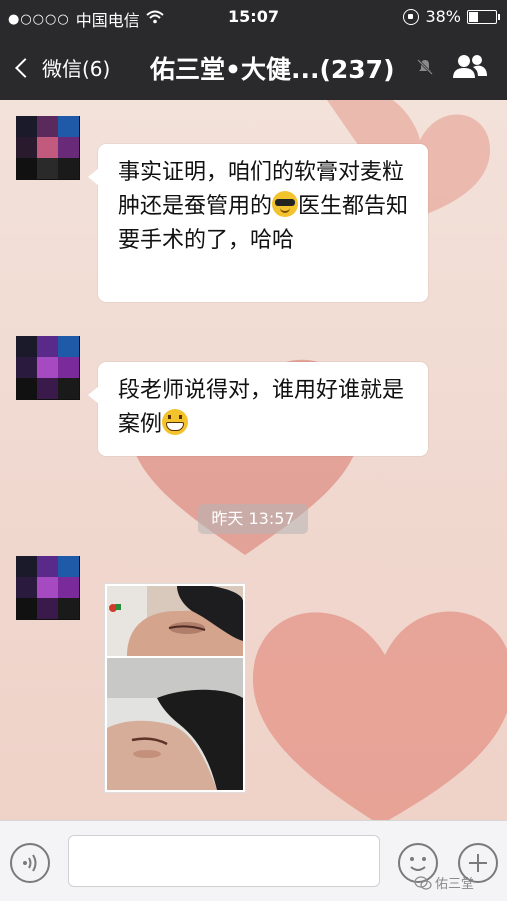  What do you see at coordinates (470, 66) in the screenshot?
I see `group-info-icon` at bounding box center [470, 66].